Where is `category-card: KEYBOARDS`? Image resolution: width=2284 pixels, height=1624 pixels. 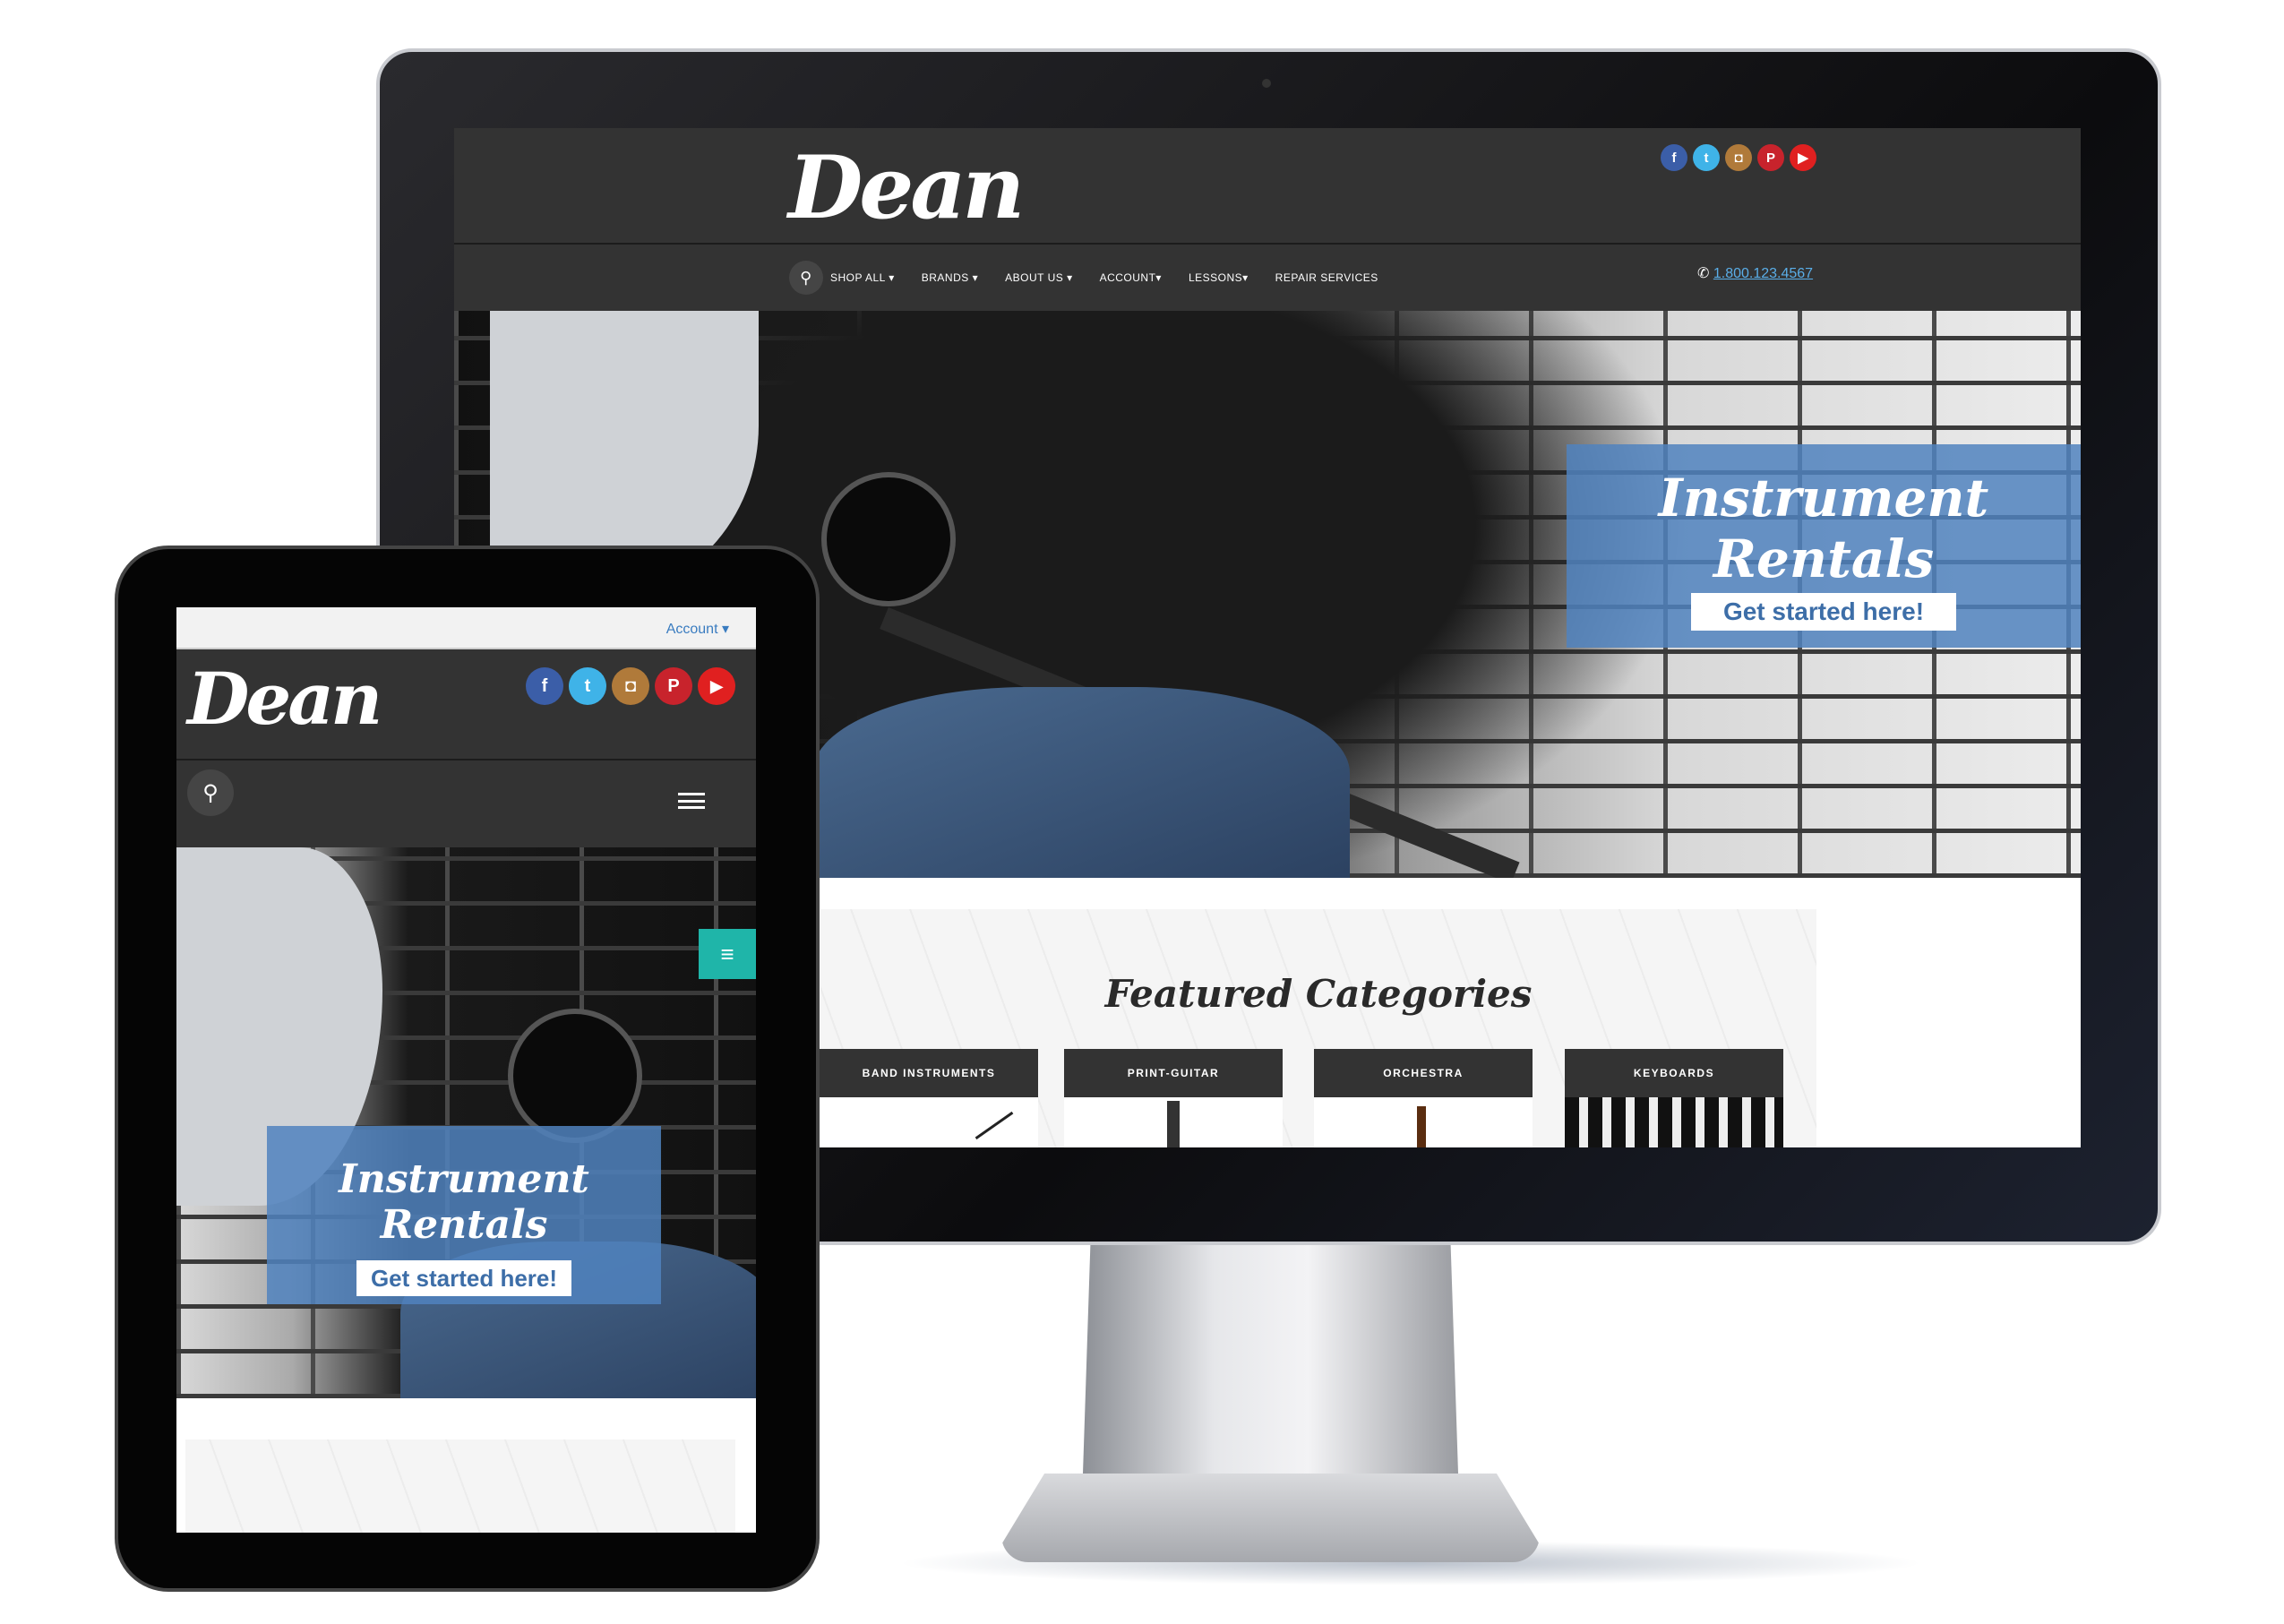 category-card: KEYBOARDS is located at coordinates (1674, 1098).